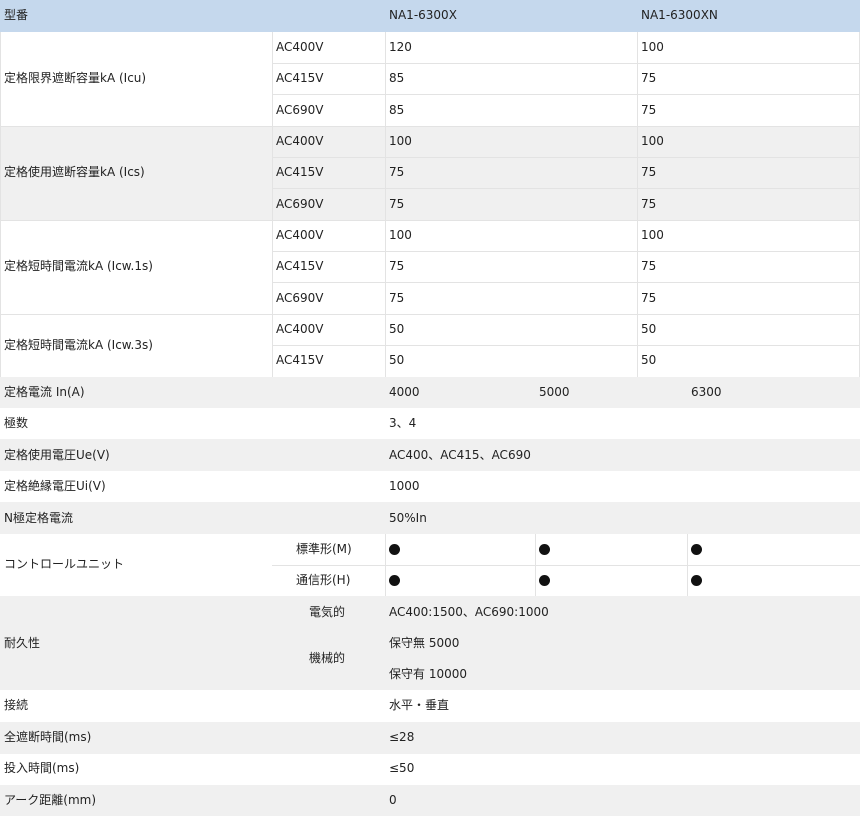 This screenshot has height=816, width=860. Describe the element at coordinates (78, 266) in the screenshot. I see `icw1s-label: 定格短時間電流kA (Icw.1s)` at that location.